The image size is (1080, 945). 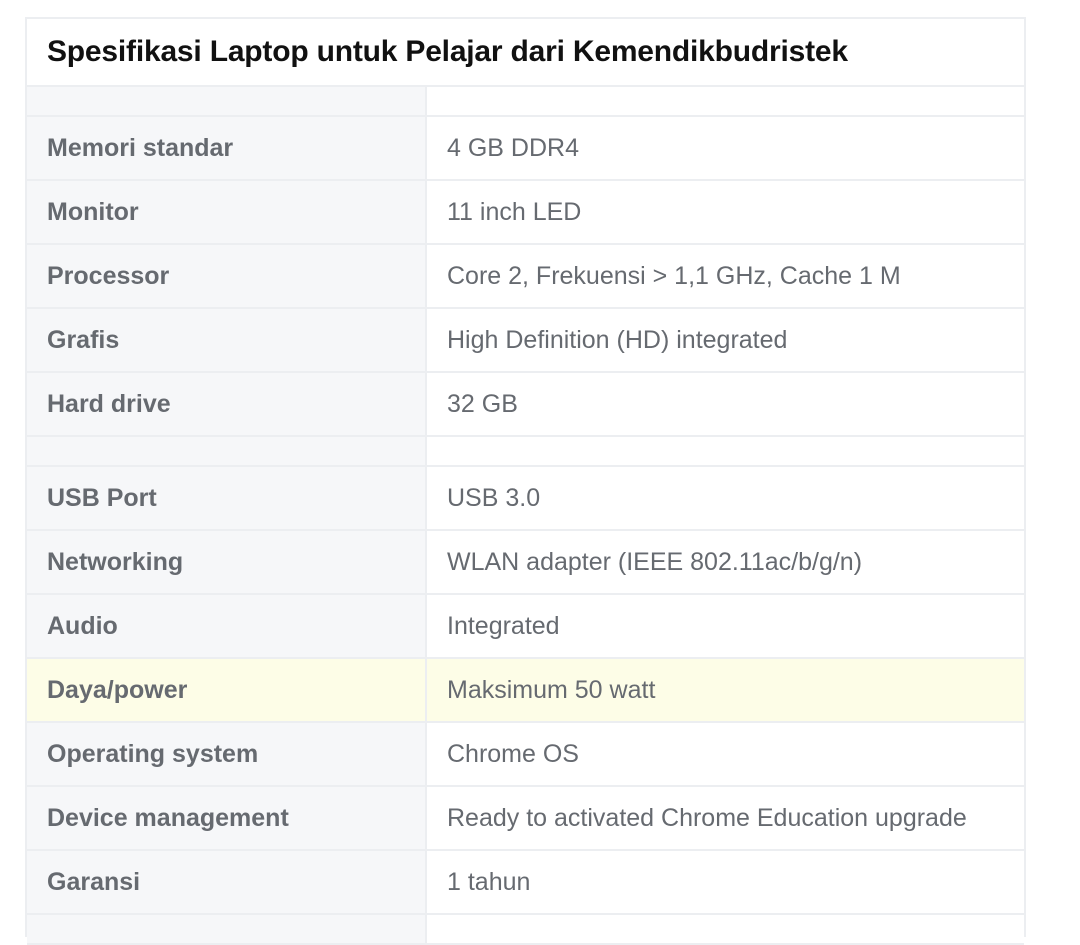 What do you see at coordinates (725, 148) in the screenshot?
I see `row-value: 4 GB DDR4` at bounding box center [725, 148].